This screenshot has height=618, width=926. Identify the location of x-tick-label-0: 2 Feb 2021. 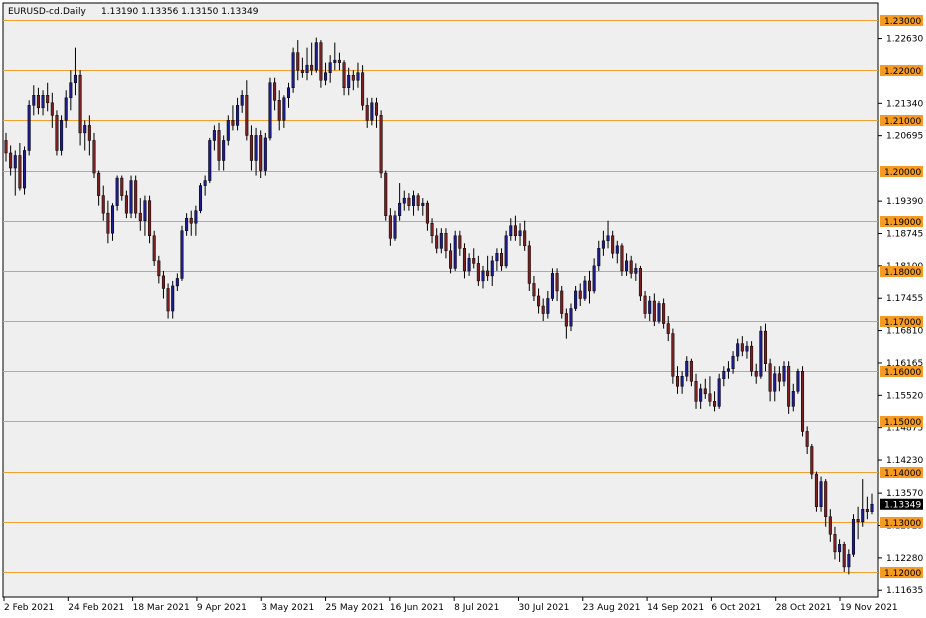
(29, 608).